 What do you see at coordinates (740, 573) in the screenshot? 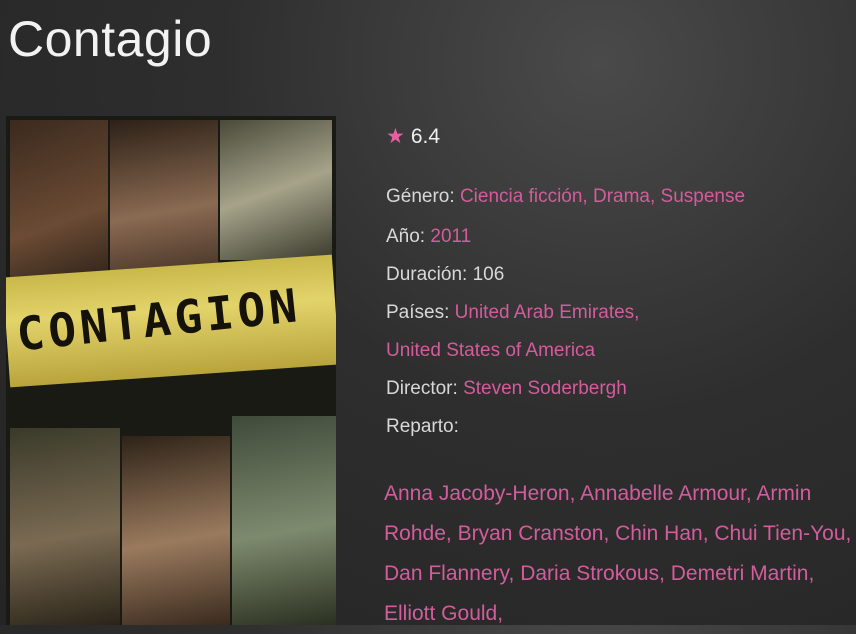
I see `cast-member-link: Demetri Martin` at bounding box center [740, 573].